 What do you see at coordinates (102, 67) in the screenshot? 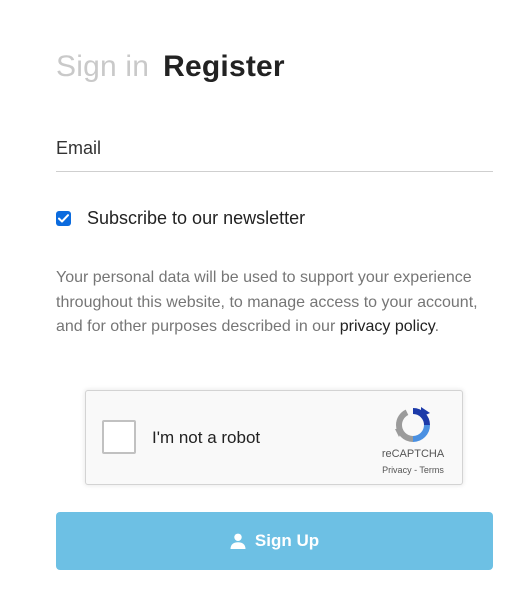
I see `tab-sign-in: Sign in` at bounding box center [102, 67].